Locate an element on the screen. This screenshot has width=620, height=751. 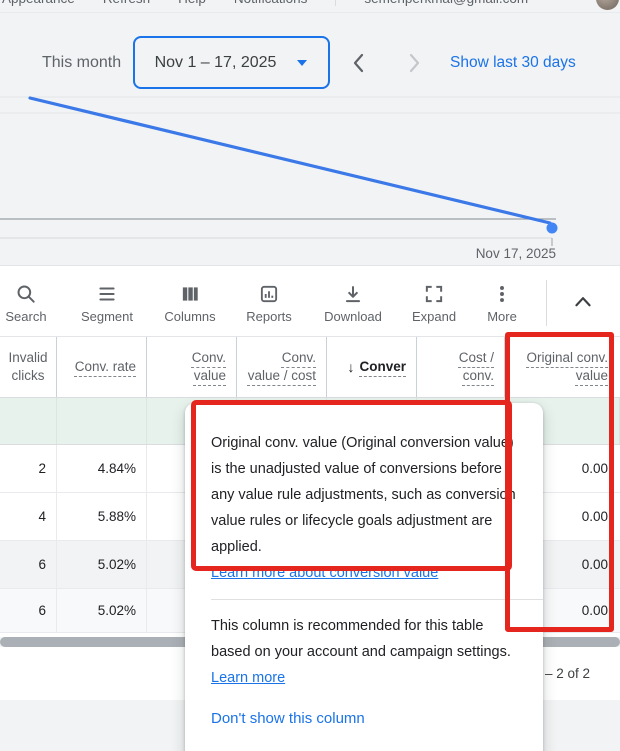
sort-desc-arrow-icon: ↓ is located at coordinates (351, 367).